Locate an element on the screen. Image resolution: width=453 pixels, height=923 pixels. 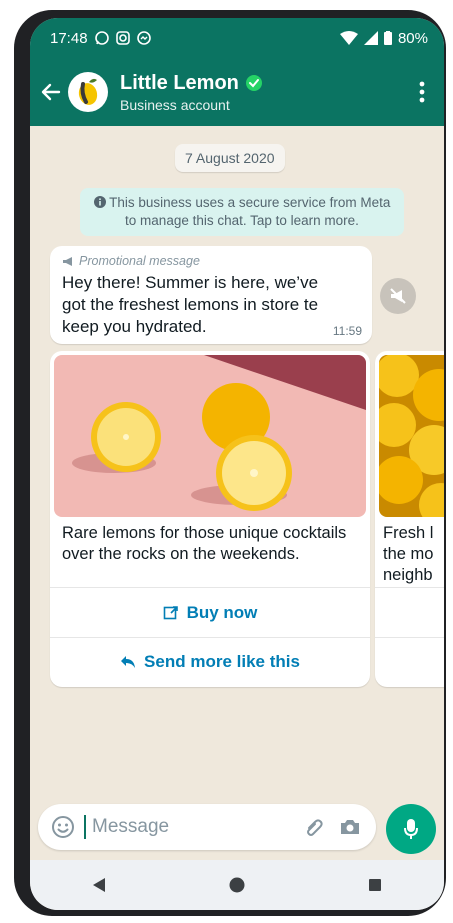
camera-icon is located at coordinates (350, 827).